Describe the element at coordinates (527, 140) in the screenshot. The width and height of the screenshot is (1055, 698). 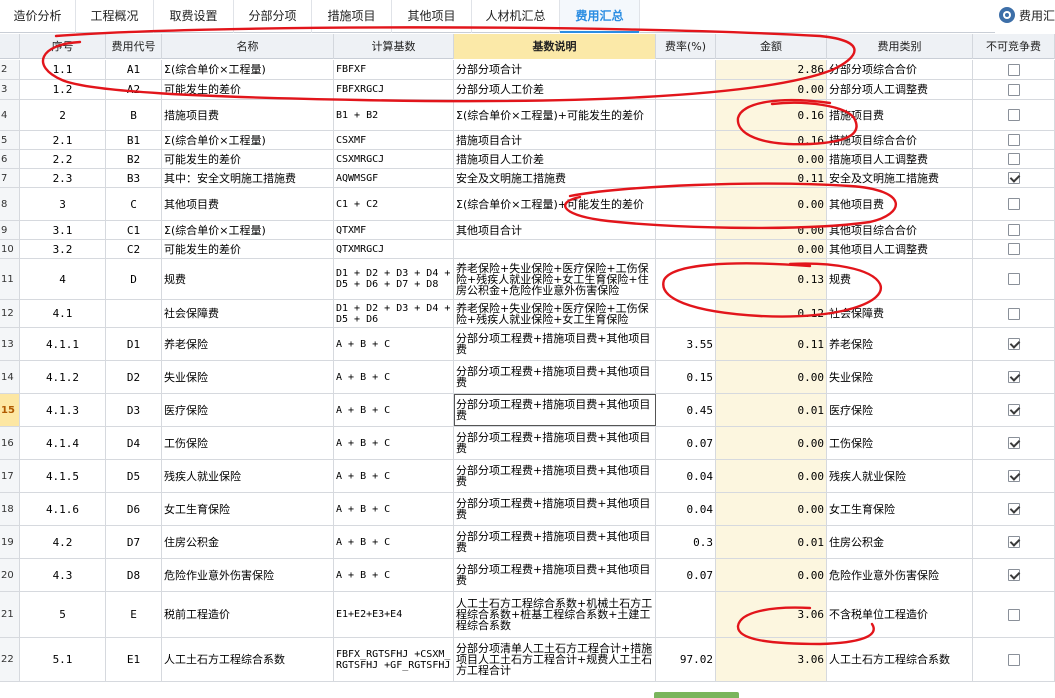
I see `table-row: 5 2.1 B1 Σ(综合单价×工程量) CSXMF 措施项目合计 0.16 措施项目综合合价` at that location.